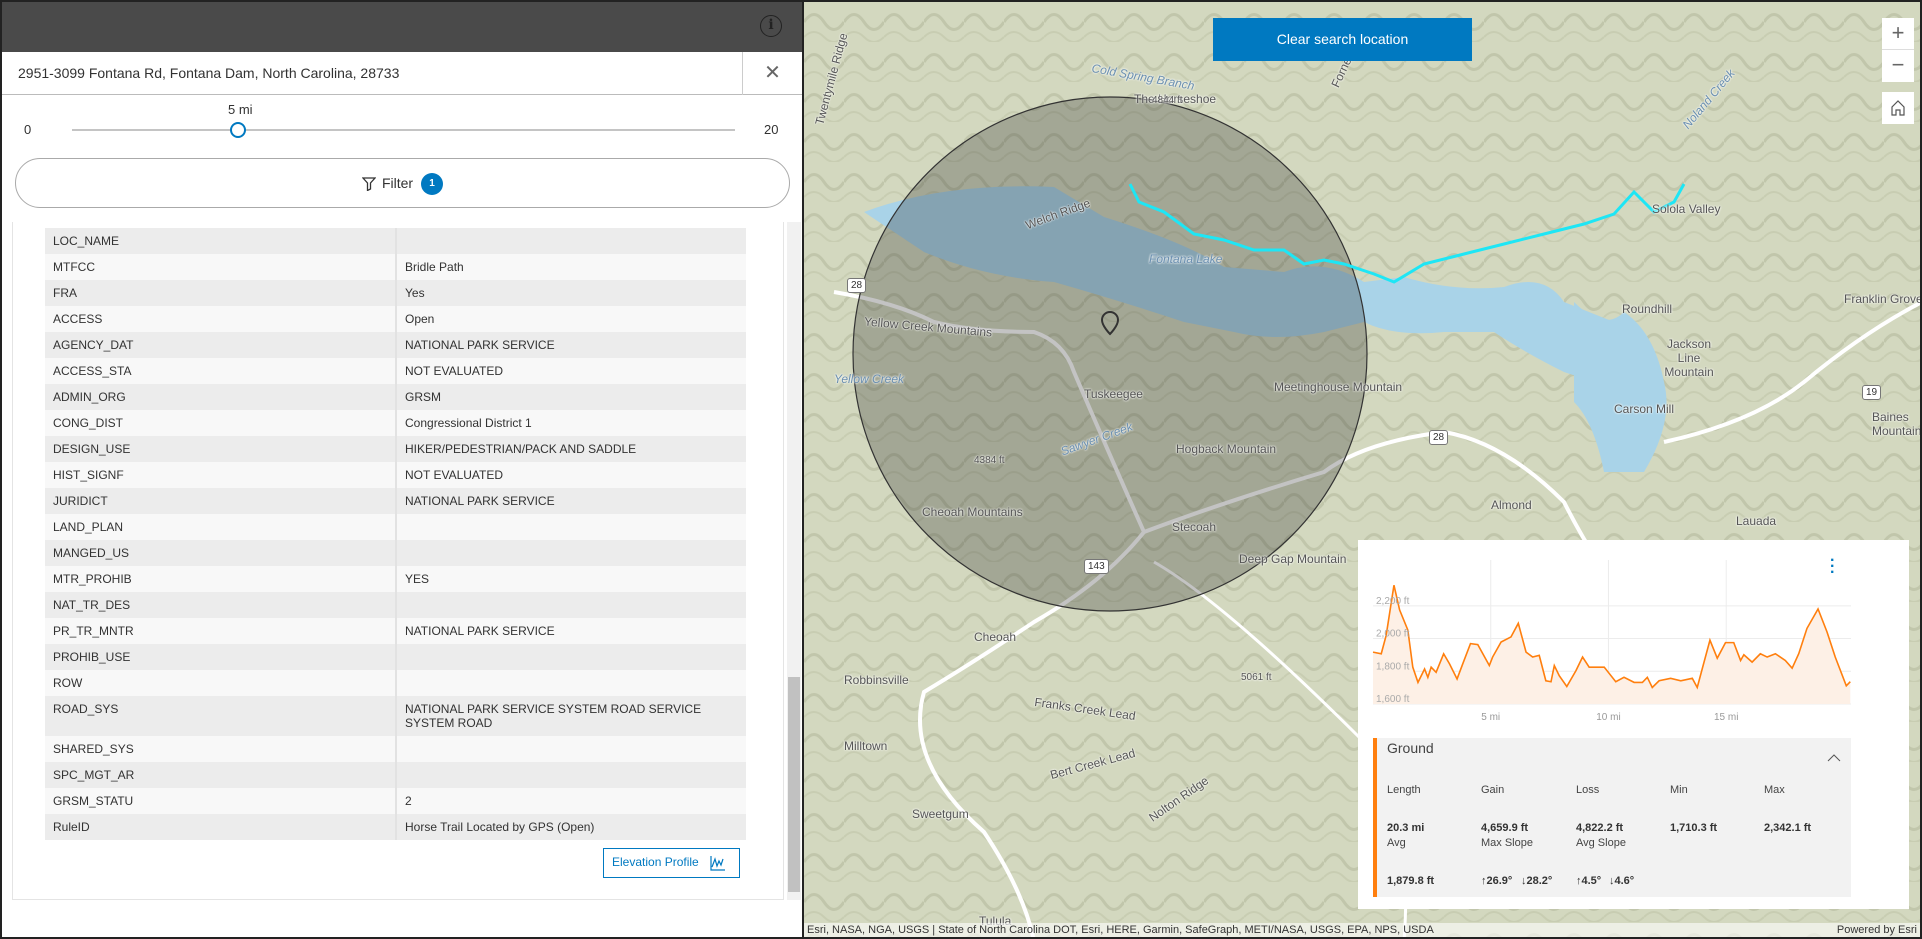  I want to click on y-tick-label: 1,600 ft, so click(1393, 699).